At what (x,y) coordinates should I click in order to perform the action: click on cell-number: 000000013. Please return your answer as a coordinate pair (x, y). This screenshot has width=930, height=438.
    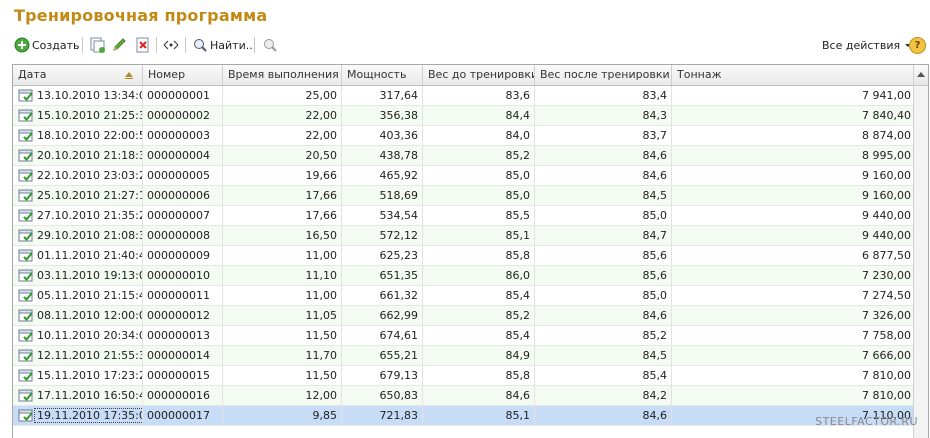
    Looking at the image, I should click on (183, 335).